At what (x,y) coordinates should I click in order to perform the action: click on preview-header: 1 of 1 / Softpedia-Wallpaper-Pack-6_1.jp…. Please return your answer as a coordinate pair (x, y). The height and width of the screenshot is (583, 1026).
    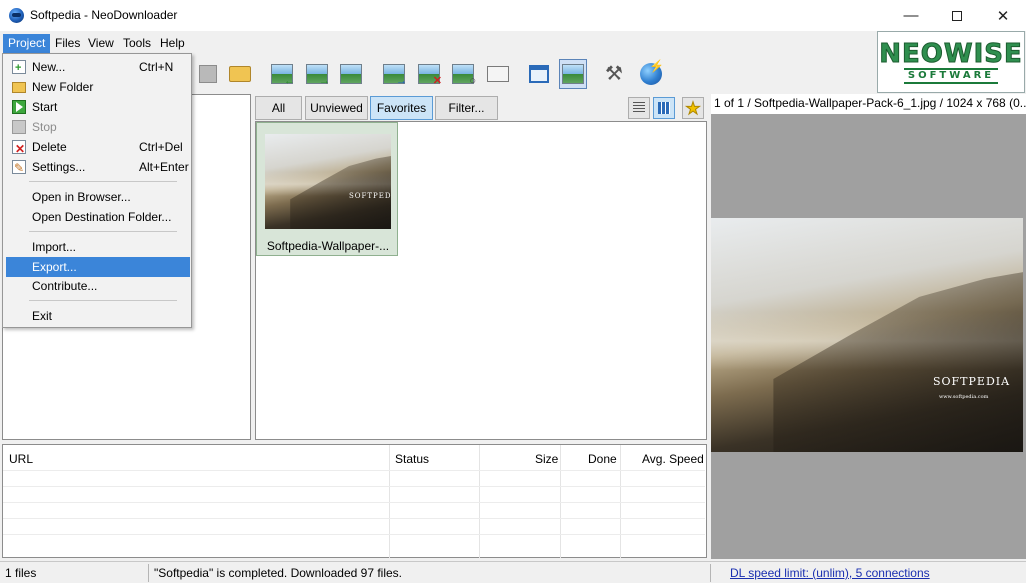
    Looking at the image, I should click on (868, 104).